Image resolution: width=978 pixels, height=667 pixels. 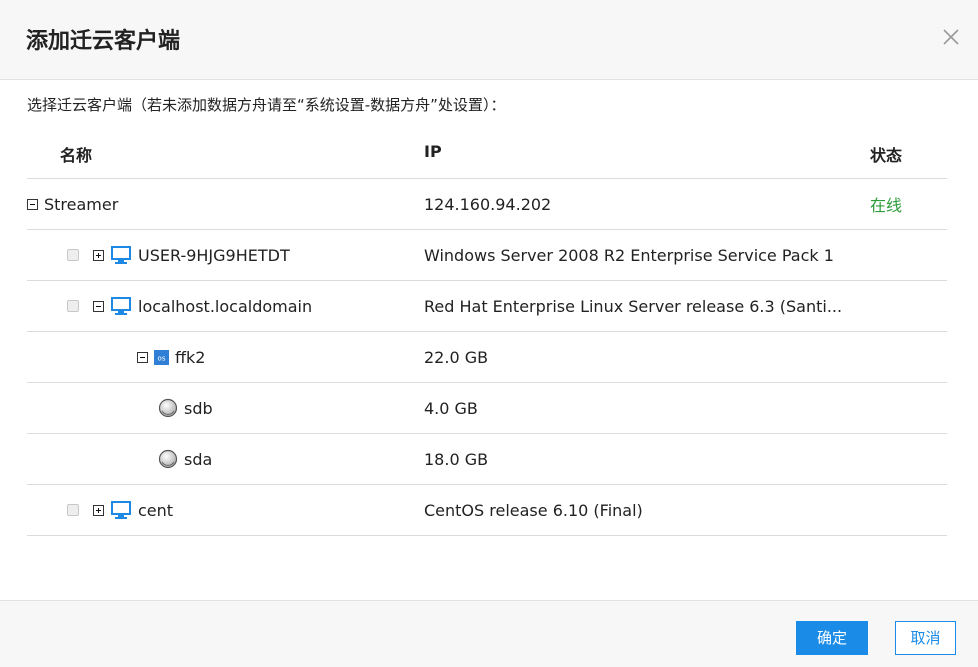 What do you see at coordinates (451, 408) in the screenshot?
I see `node-info: 4.0 GB` at bounding box center [451, 408].